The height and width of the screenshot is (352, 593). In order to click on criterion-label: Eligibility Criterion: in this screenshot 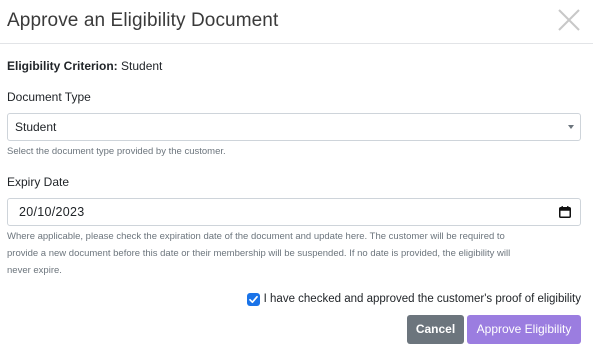, I will do `click(62, 66)`.